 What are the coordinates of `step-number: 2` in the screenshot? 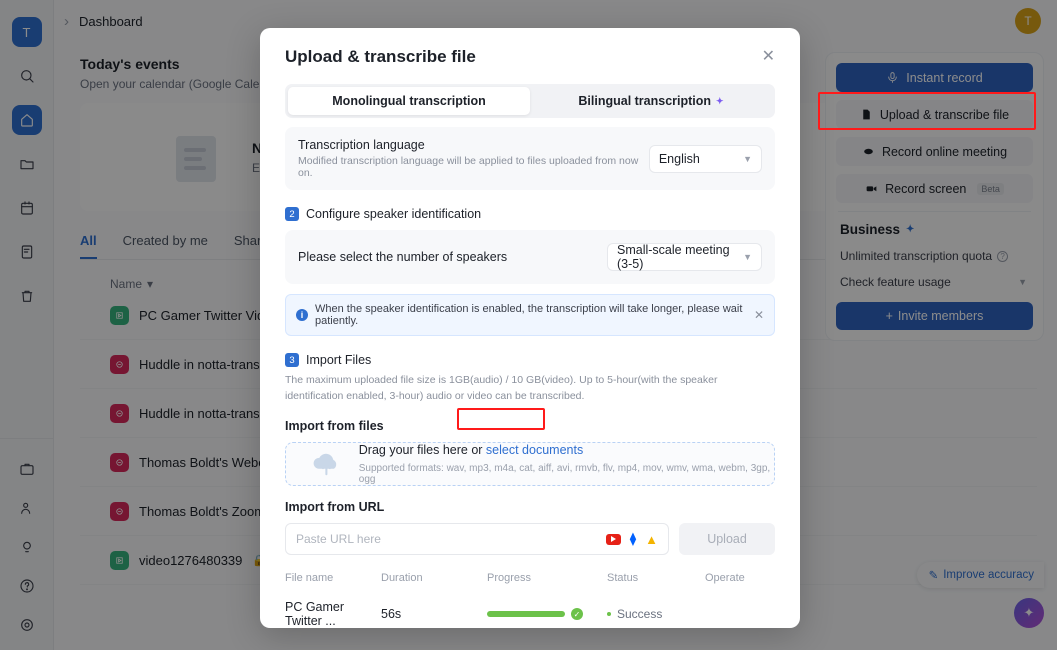 It's located at (292, 214).